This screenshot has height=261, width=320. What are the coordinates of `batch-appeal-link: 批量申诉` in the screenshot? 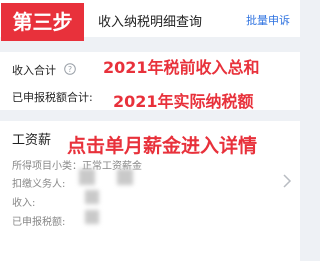 It's located at (268, 20).